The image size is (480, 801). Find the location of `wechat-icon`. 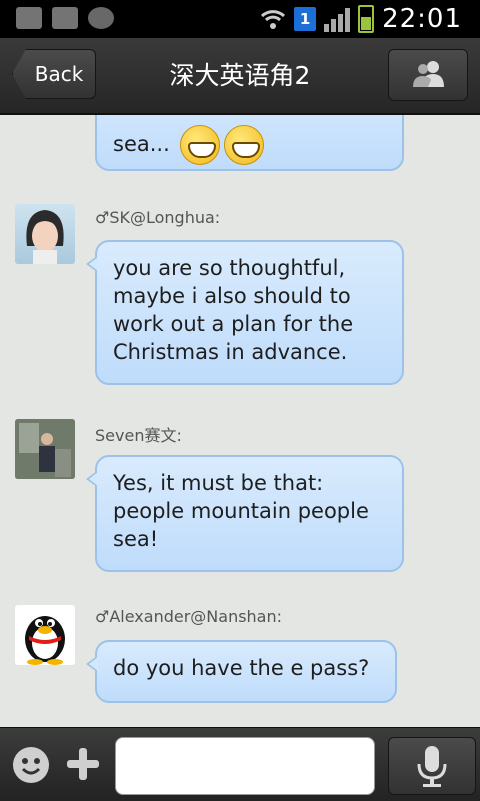

wechat-icon is located at coordinates (101, 18).